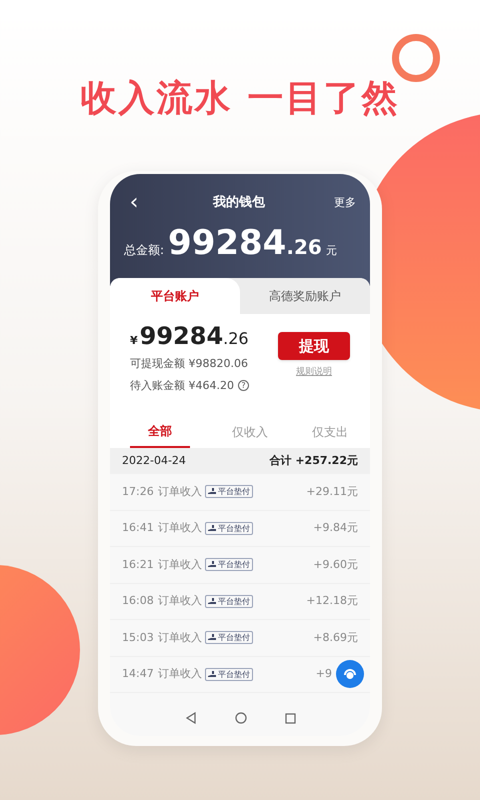  What do you see at coordinates (138, 492) in the screenshot?
I see `time-label: 17:26` at bounding box center [138, 492].